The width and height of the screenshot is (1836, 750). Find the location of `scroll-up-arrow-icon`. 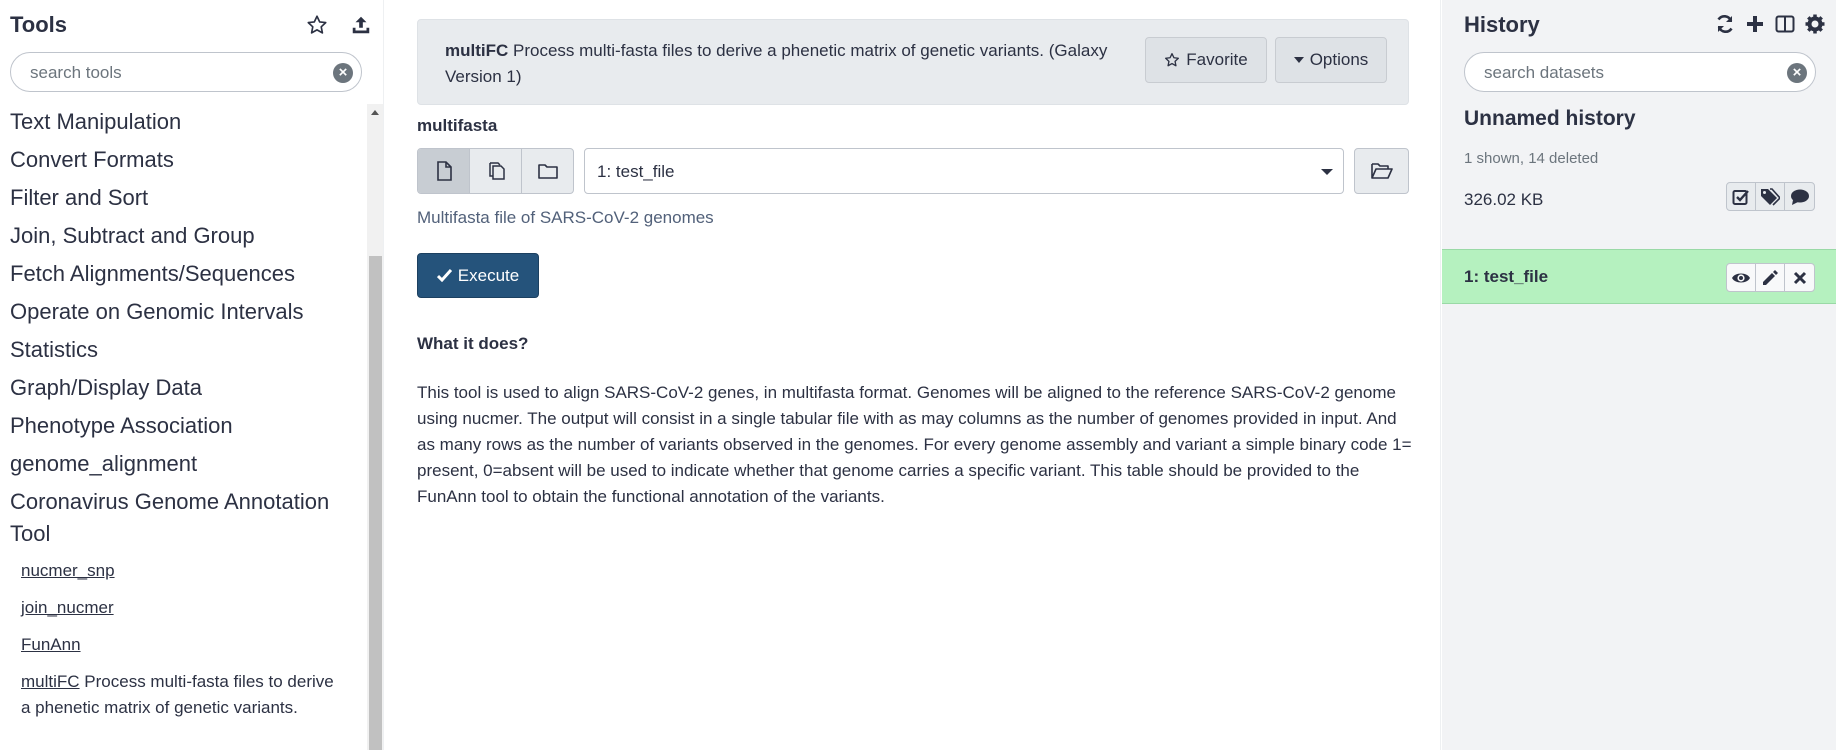

scroll-up-arrow-icon is located at coordinates (375, 112).